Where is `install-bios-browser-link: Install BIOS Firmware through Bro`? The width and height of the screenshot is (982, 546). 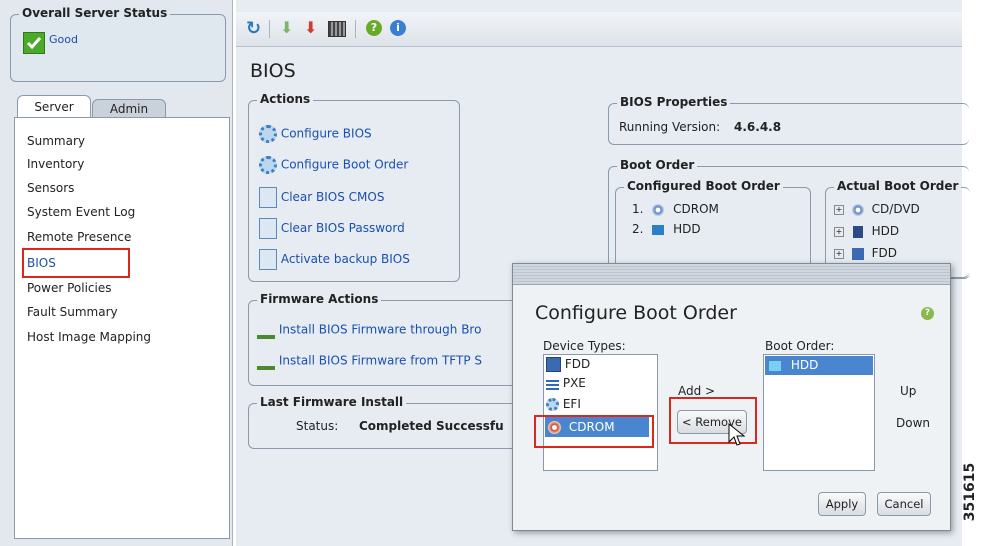 install-bios-browser-link: Install BIOS Firmware through Bro is located at coordinates (369, 330).